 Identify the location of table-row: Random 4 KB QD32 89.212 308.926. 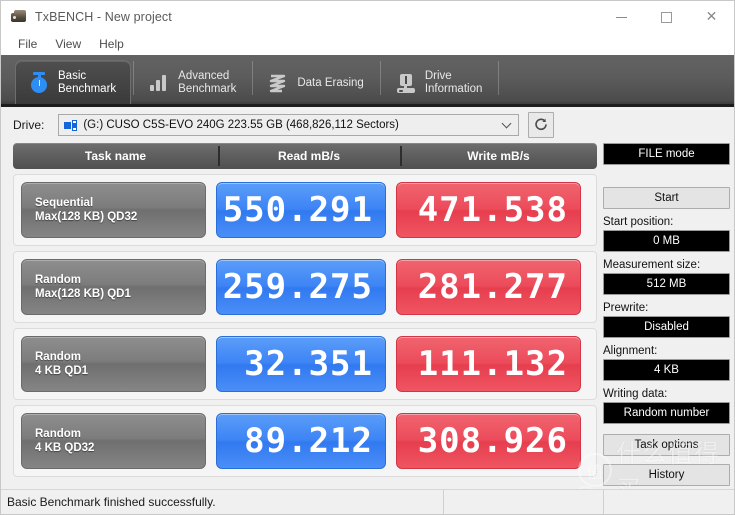
(305, 441).